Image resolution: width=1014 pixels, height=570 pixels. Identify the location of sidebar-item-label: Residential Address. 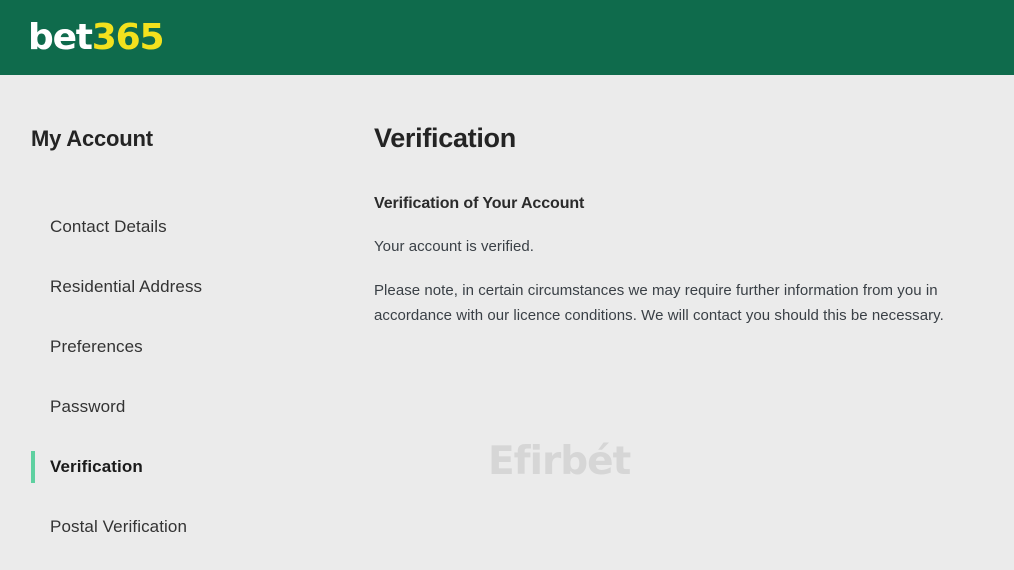
(126, 286).